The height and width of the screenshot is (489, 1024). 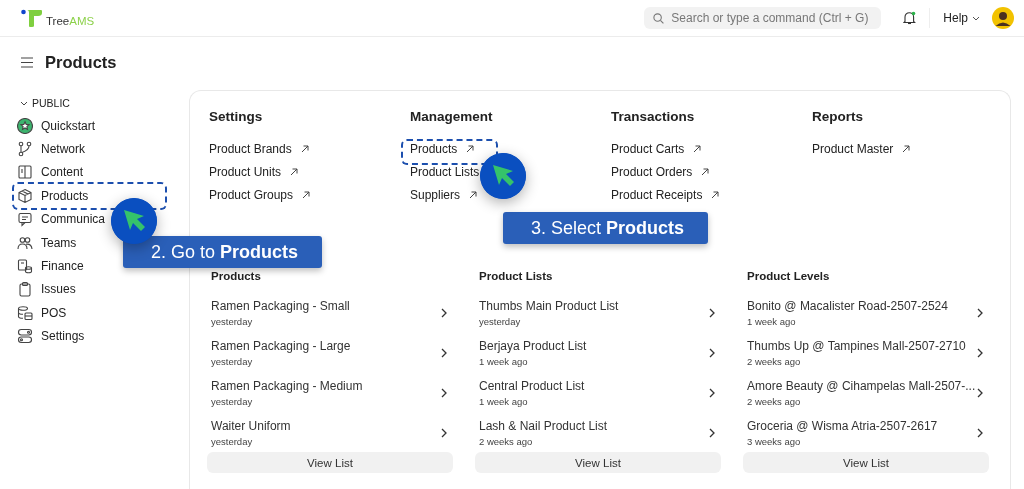 I want to click on tree-ams-logo: TreeAMS, so click(x=58, y=18).